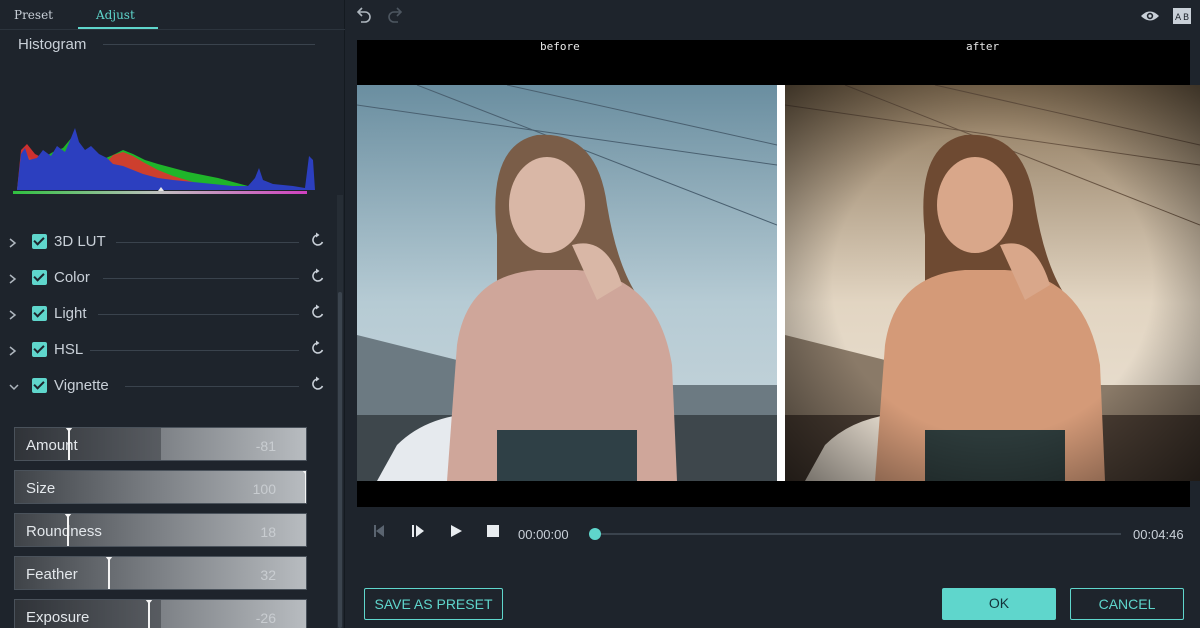 This screenshot has width=1200, height=628. Describe the element at coordinates (1186, 18) in the screenshot. I see `svg-text: B` at that location.